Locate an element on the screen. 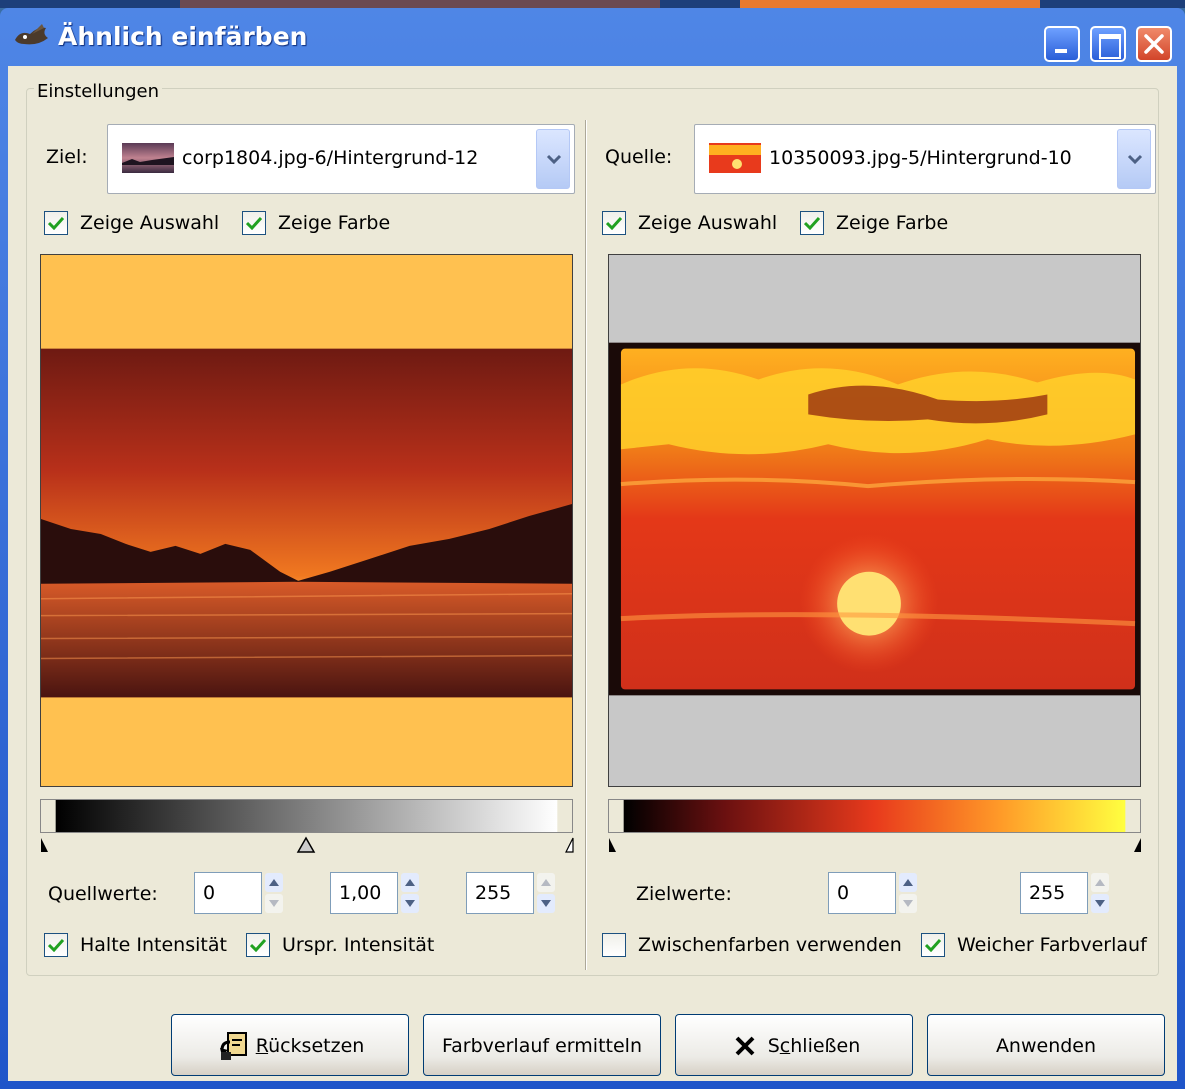 The image size is (1185, 1089). smooth-gradient-label: Weicher Farbverlauf is located at coordinates (1052, 945).